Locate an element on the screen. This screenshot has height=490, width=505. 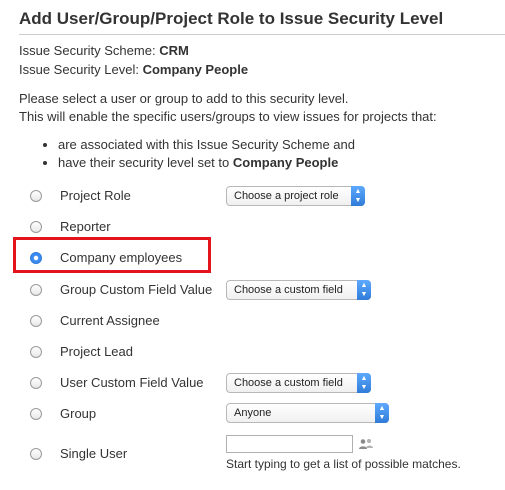
level-info: Issue Security Level: Company People is located at coordinates (133, 70).